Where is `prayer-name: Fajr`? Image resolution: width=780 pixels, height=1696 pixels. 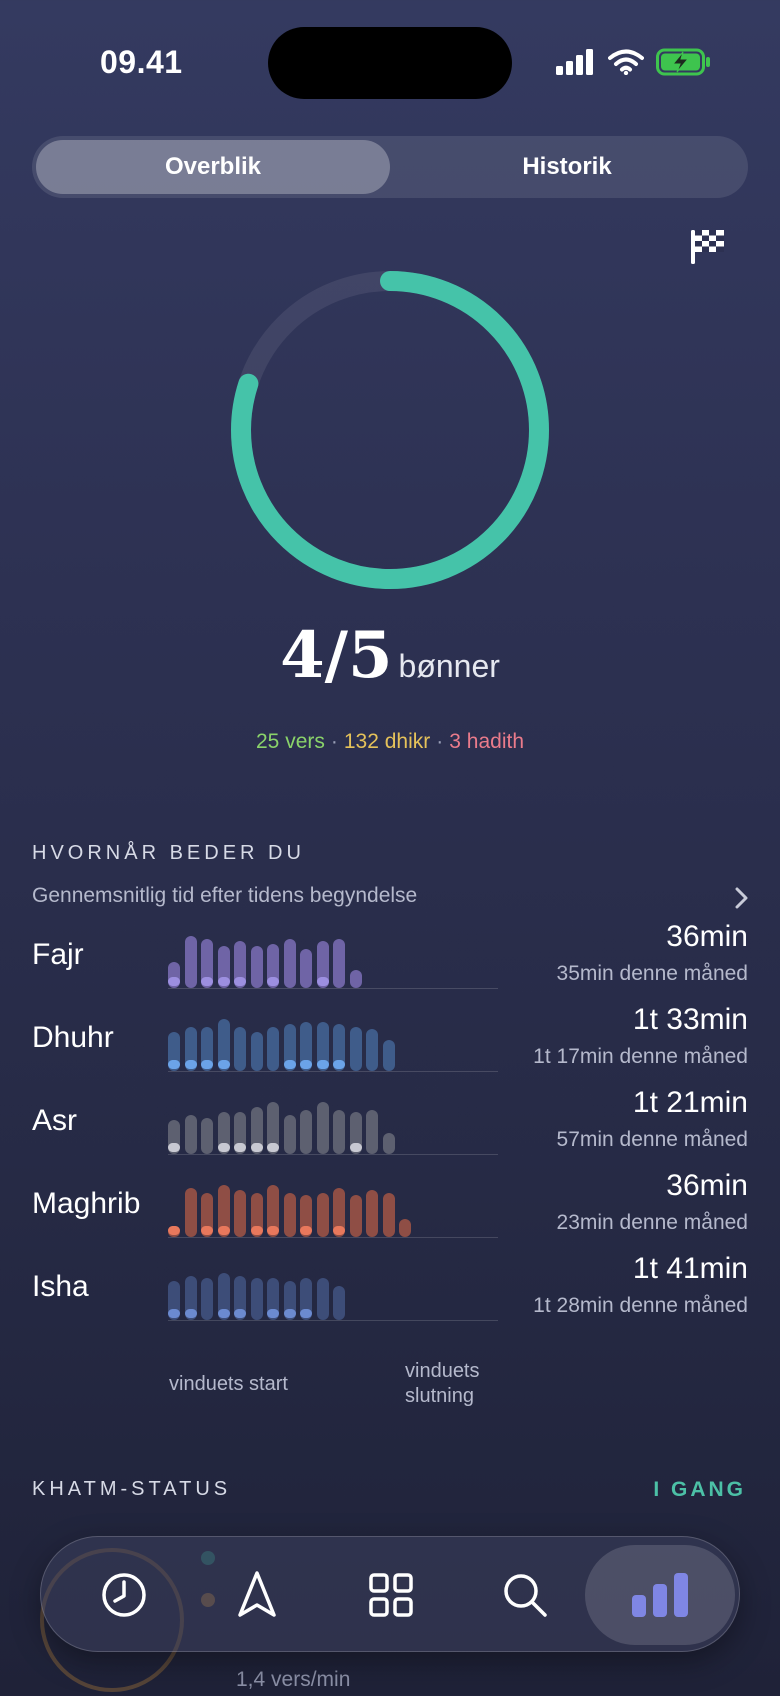
prayer-name: Fajr is located at coordinates (58, 954).